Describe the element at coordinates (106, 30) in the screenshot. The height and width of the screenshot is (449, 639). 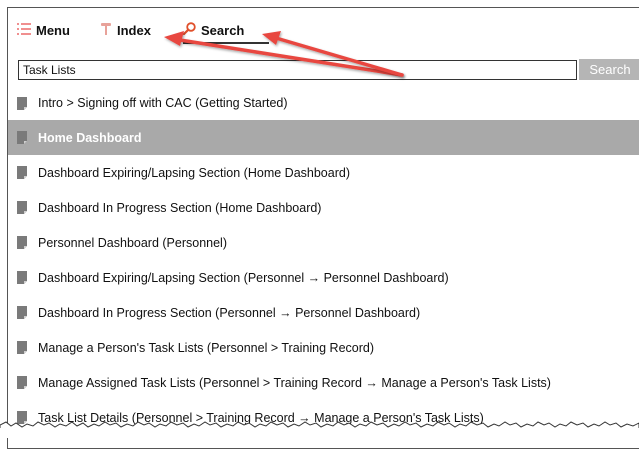
I see `pushpin-icon` at that location.